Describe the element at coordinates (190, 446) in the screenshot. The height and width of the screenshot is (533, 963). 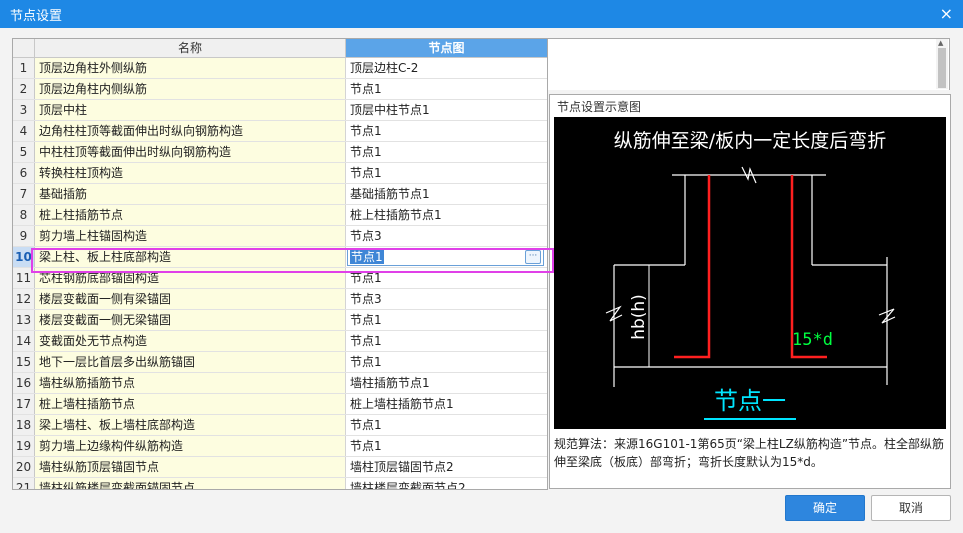
I see `row-name: 剪力墙上边缘构件纵筋构造` at that location.